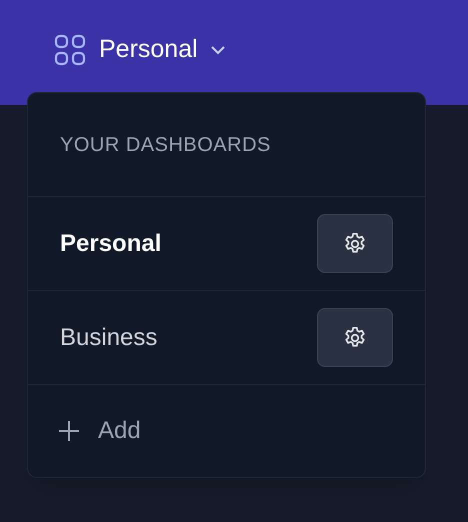  I want to click on dashboard-switcher: Personal, so click(140, 49).